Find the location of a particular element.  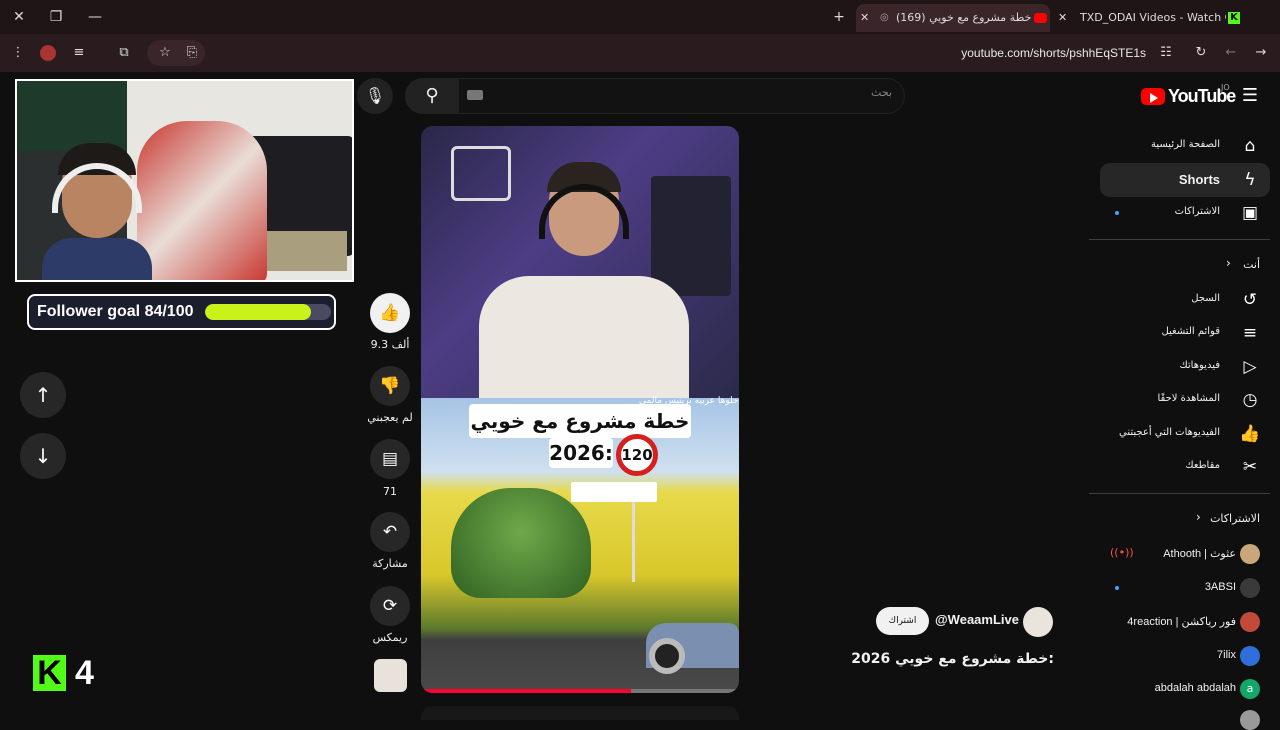

tab-active: ✕ ◎ (169) خطة مشروع مع خويي is located at coordinates (953, 18).